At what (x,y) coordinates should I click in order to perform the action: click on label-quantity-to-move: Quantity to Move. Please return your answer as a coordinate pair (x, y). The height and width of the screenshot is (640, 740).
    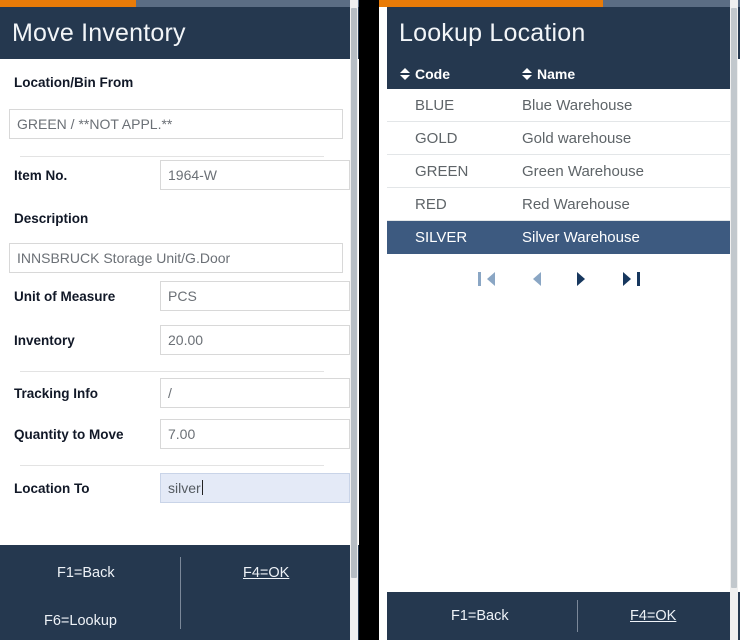
    Looking at the image, I should click on (69, 434).